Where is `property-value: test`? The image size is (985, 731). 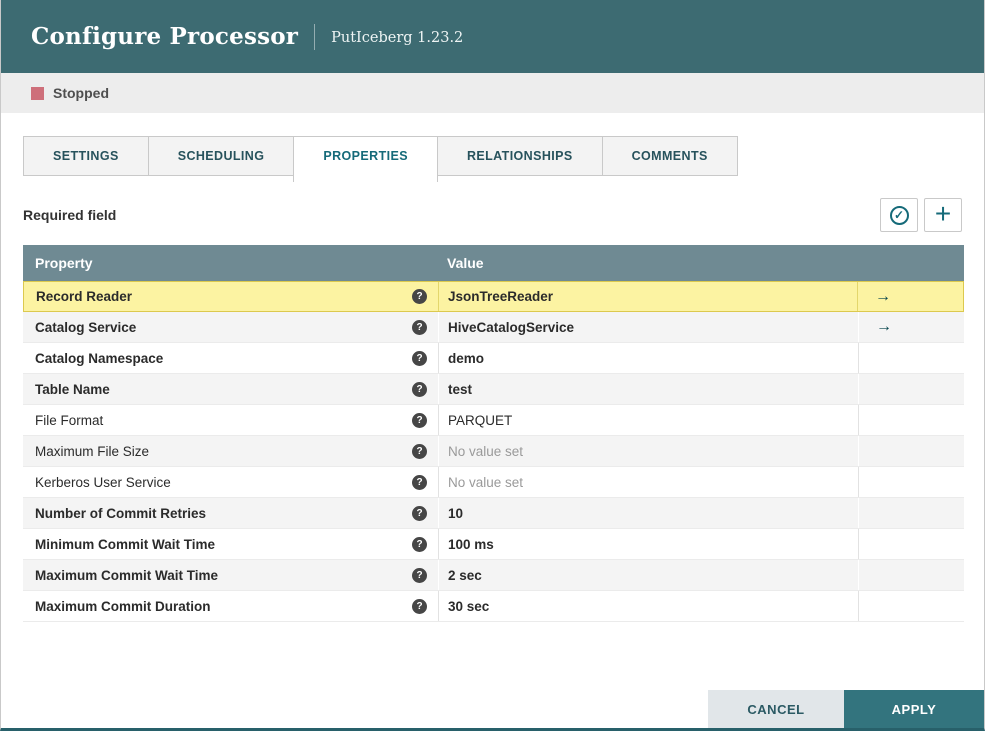
property-value: test is located at coordinates (460, 389).